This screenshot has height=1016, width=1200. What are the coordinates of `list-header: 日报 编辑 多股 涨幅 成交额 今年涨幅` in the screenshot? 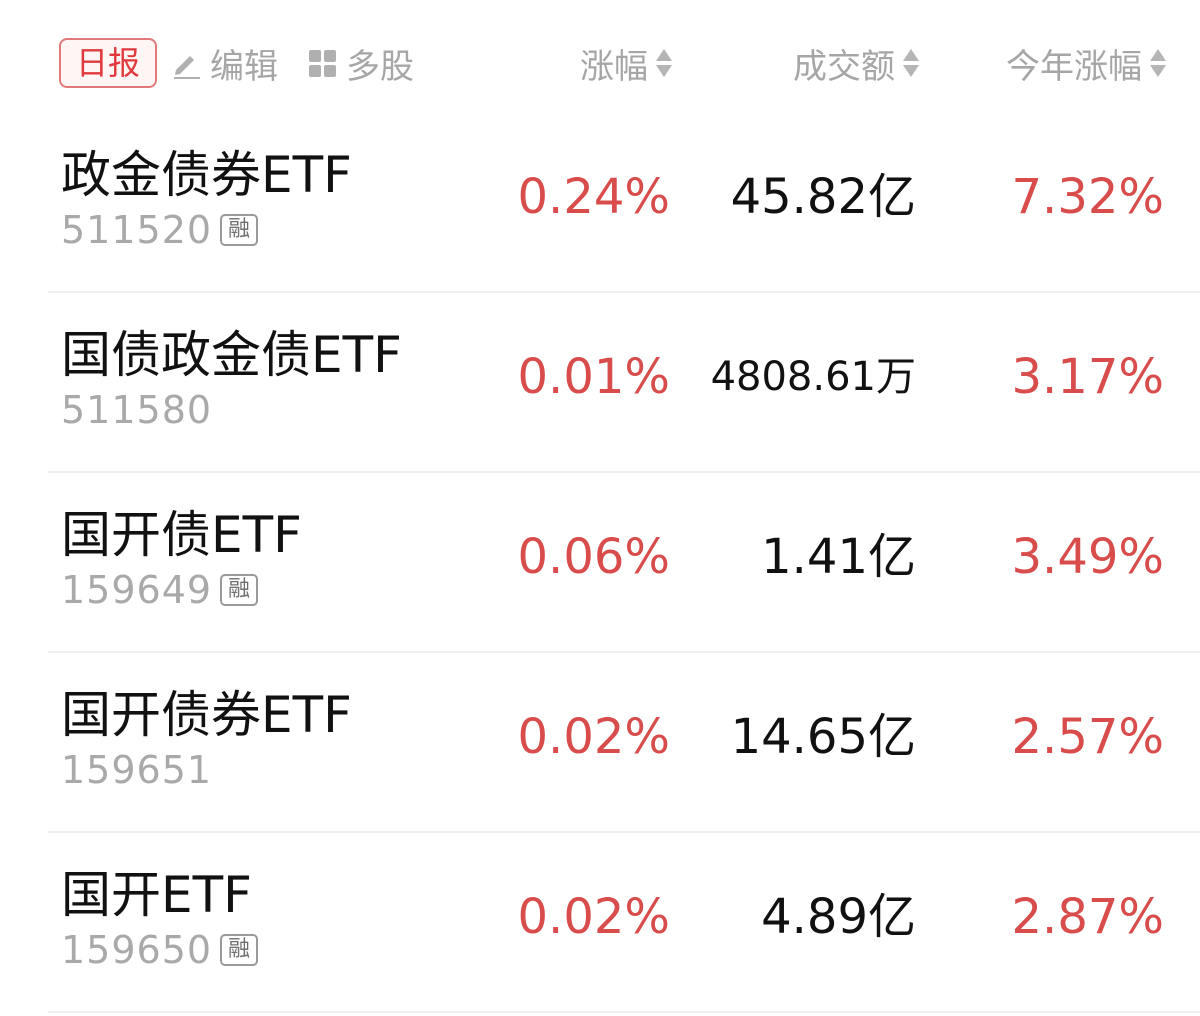 It's located at (600, 60).